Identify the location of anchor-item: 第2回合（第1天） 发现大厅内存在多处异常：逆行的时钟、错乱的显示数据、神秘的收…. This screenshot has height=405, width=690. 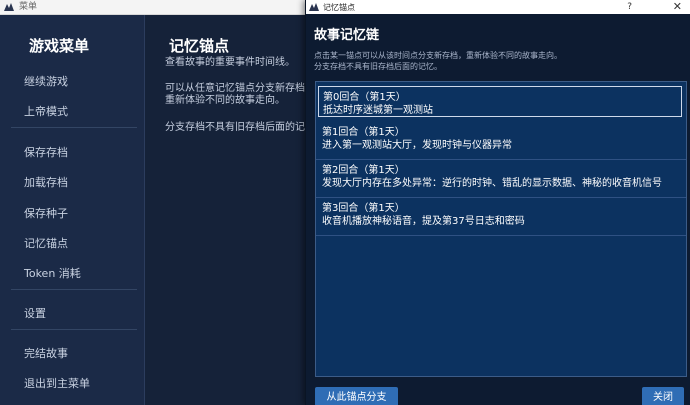
(501, 179).